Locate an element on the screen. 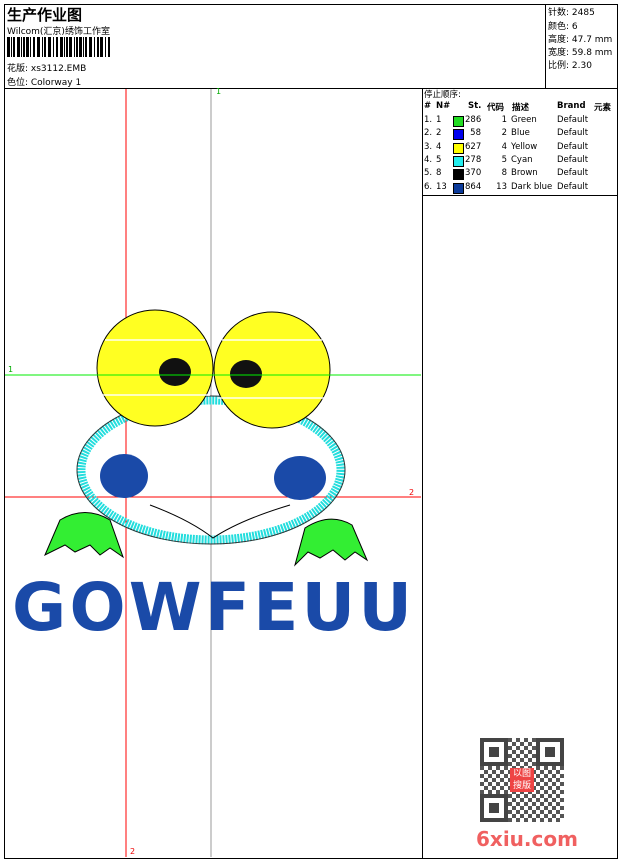 This screenshot has width=620, height=860. cheek-left is located at coordinates (124, 476).